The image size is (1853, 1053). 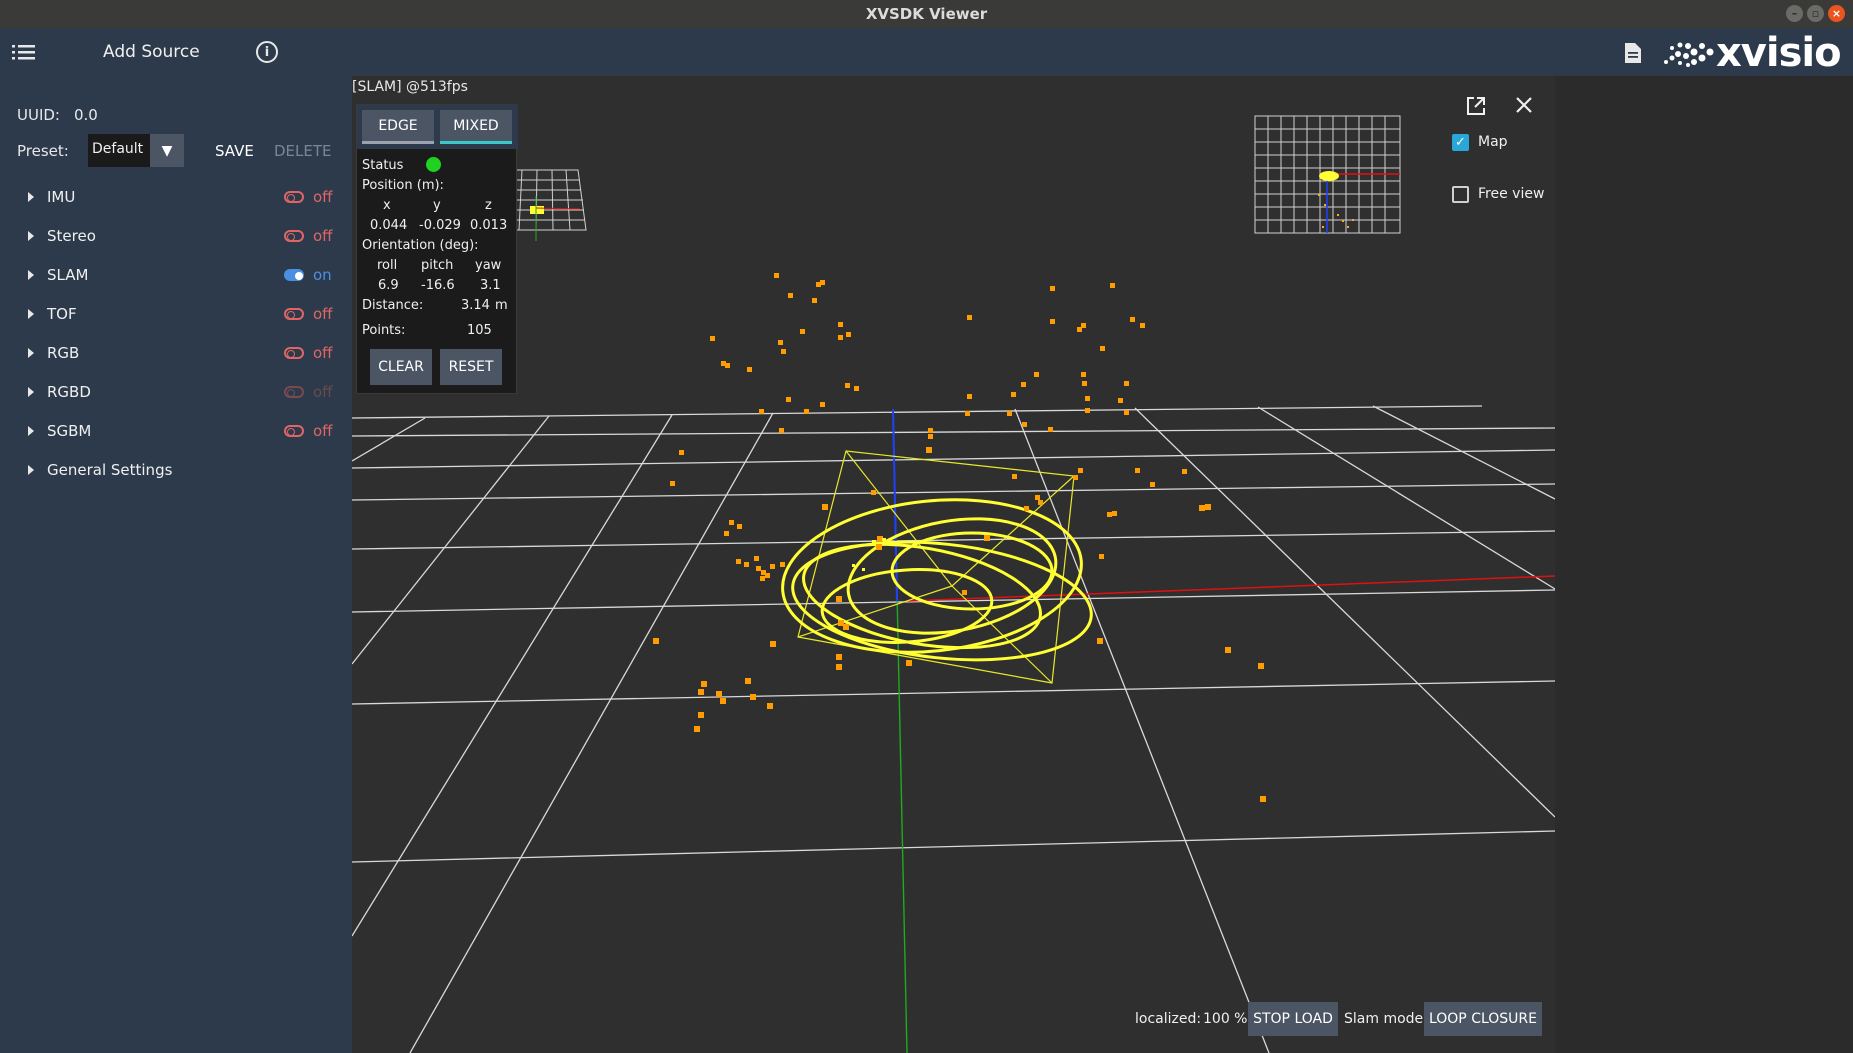 I want to click on general-settings-row: General Settings, so click(x=176, y=474).